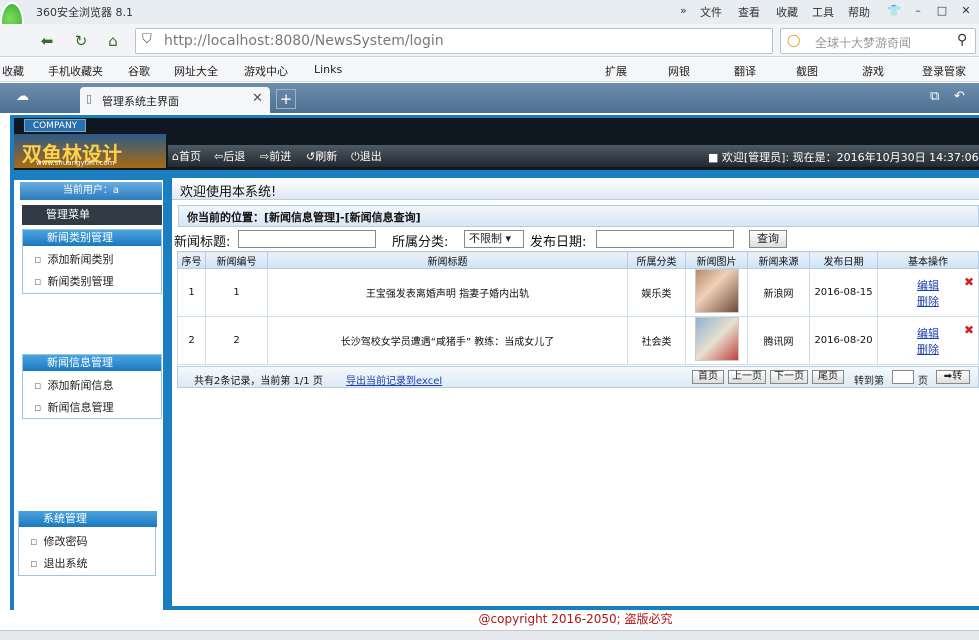 This screenshot has height=640, width=979. Describe the element at coordinates (903, 377) in the screenshot. I see `page-input` at that location.